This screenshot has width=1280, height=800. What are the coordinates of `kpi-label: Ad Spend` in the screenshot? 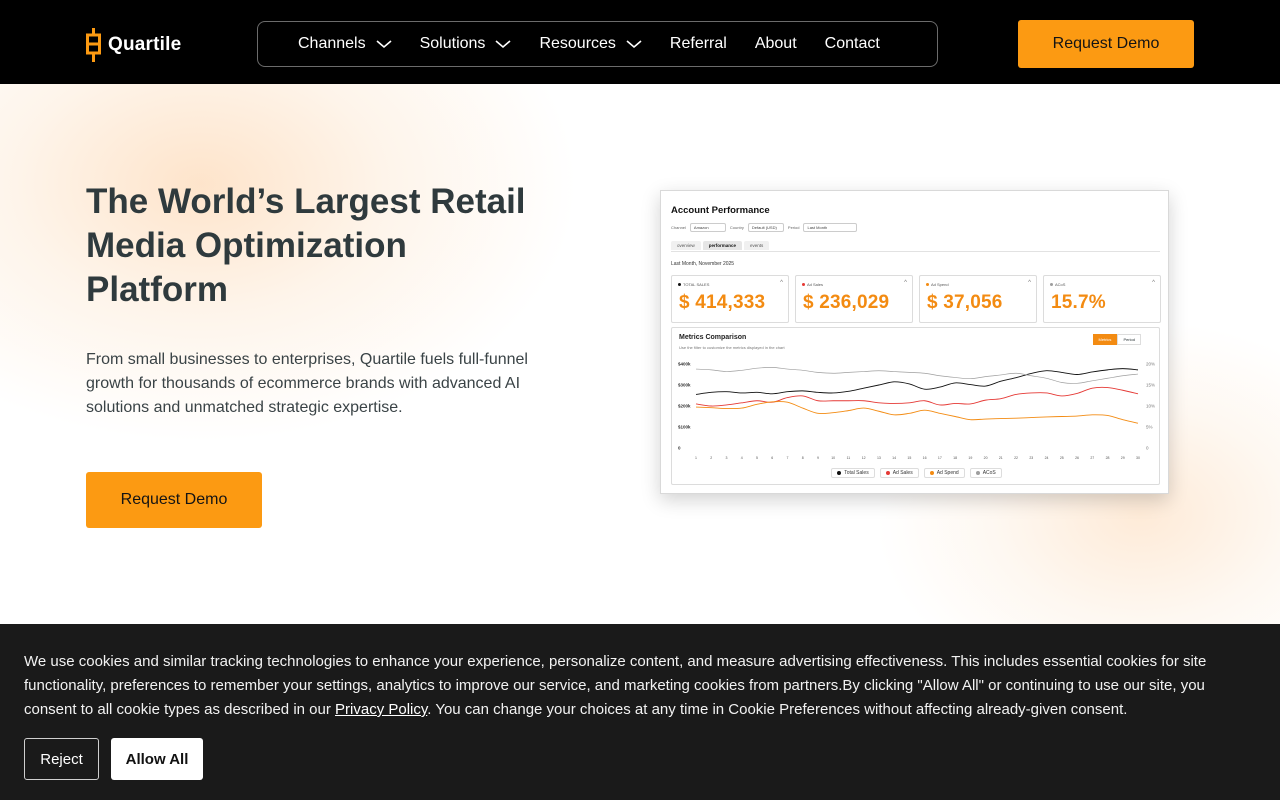 It's located at (940, 284).